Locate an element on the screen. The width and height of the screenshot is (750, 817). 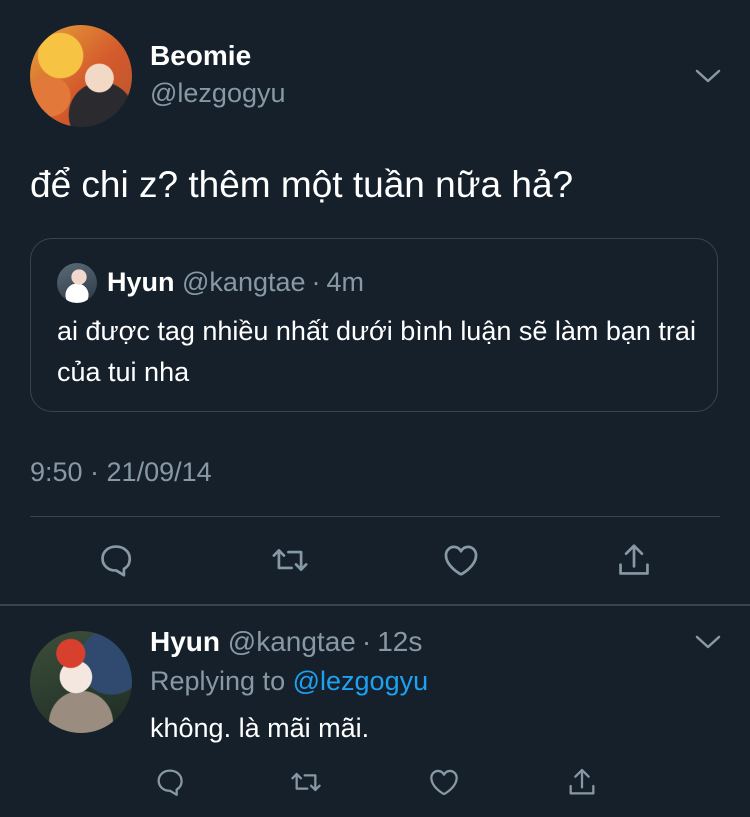
reply-time: 12s is located at coordinates (400, 641).